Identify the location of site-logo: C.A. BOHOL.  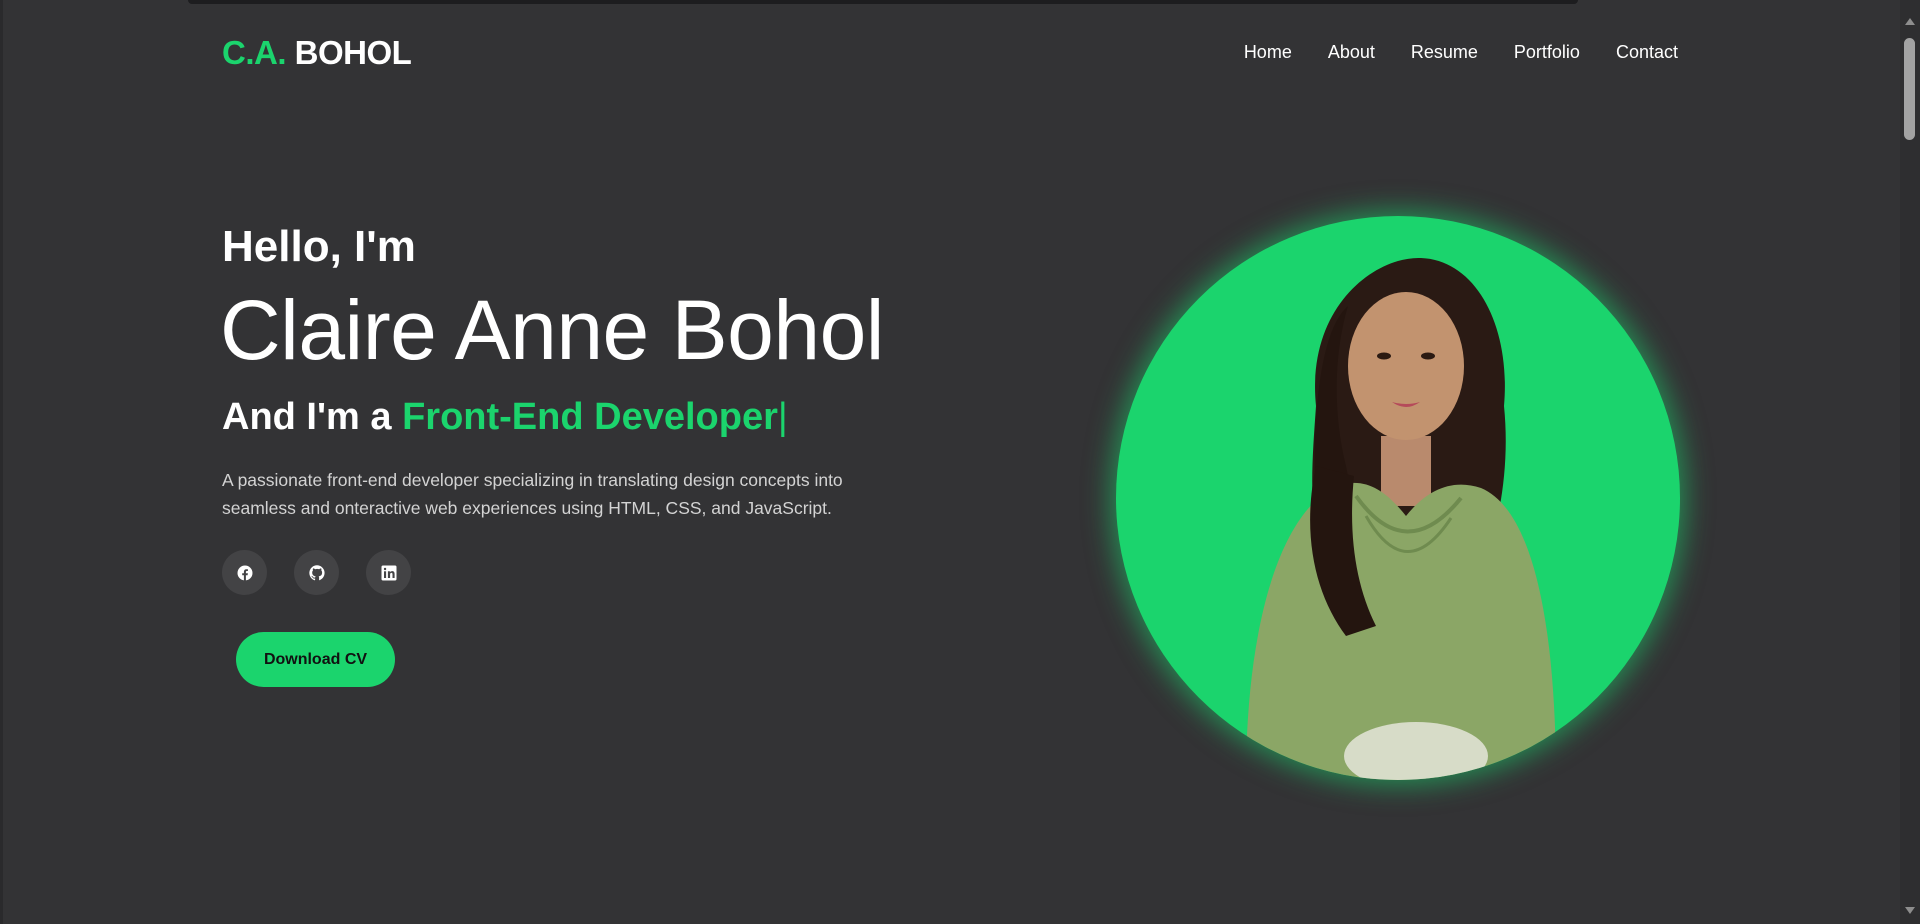
(317, 53).